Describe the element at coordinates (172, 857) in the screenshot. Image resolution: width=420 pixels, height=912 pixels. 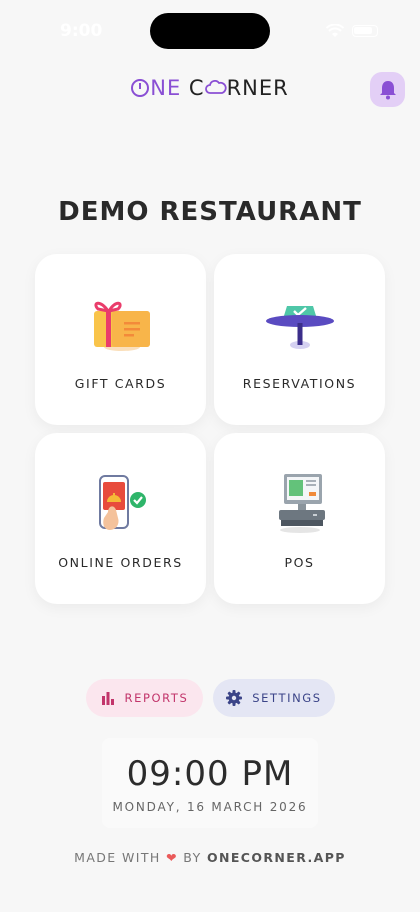
I see `heart-icon: ❤` at that location.